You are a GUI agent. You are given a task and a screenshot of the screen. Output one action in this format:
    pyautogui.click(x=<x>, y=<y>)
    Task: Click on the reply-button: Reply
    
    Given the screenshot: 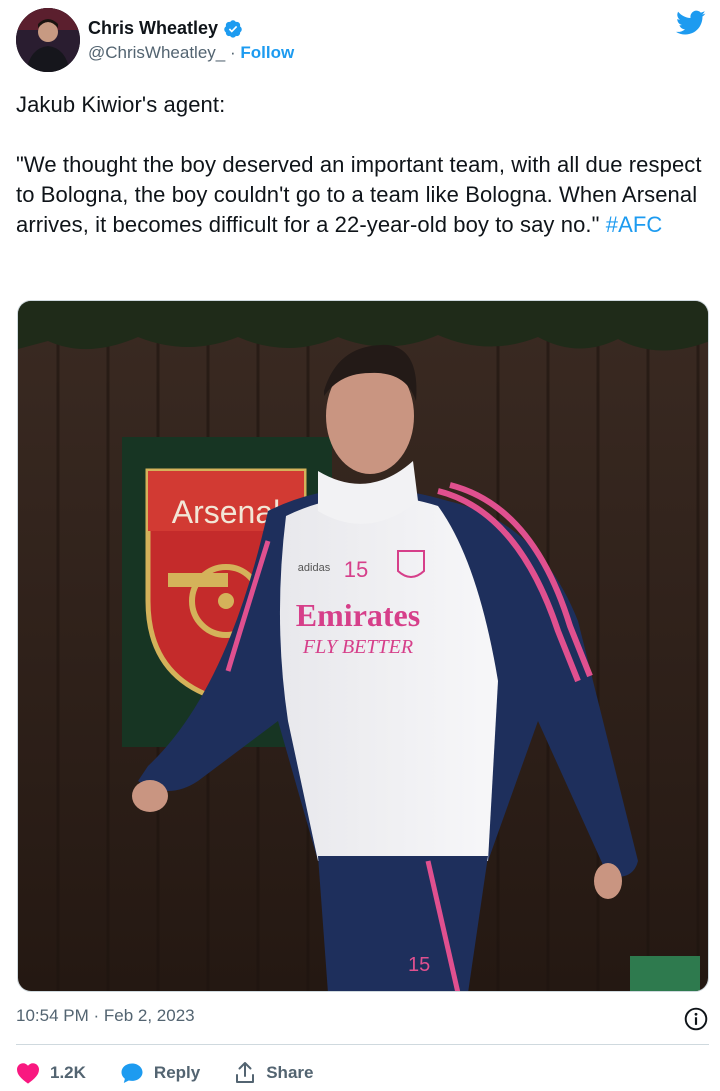 What is the action you would take?
    pyautogui.click(x=160, y=1073)
    